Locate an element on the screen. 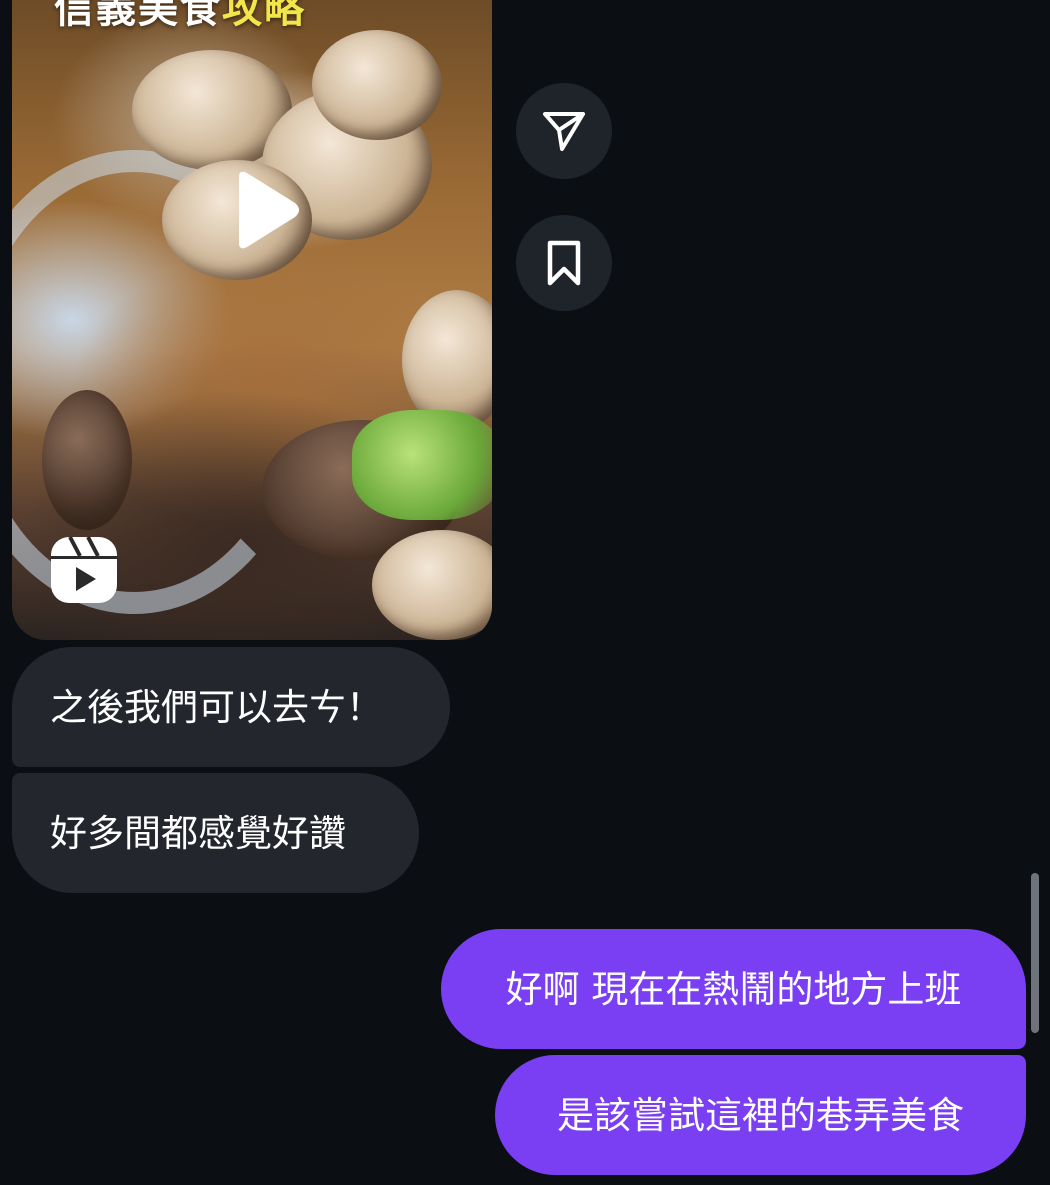 This screenshot has height=1185, width=1050. message-text: 之後我們可以去ㄘ！ is located at coordinates (216, 707).